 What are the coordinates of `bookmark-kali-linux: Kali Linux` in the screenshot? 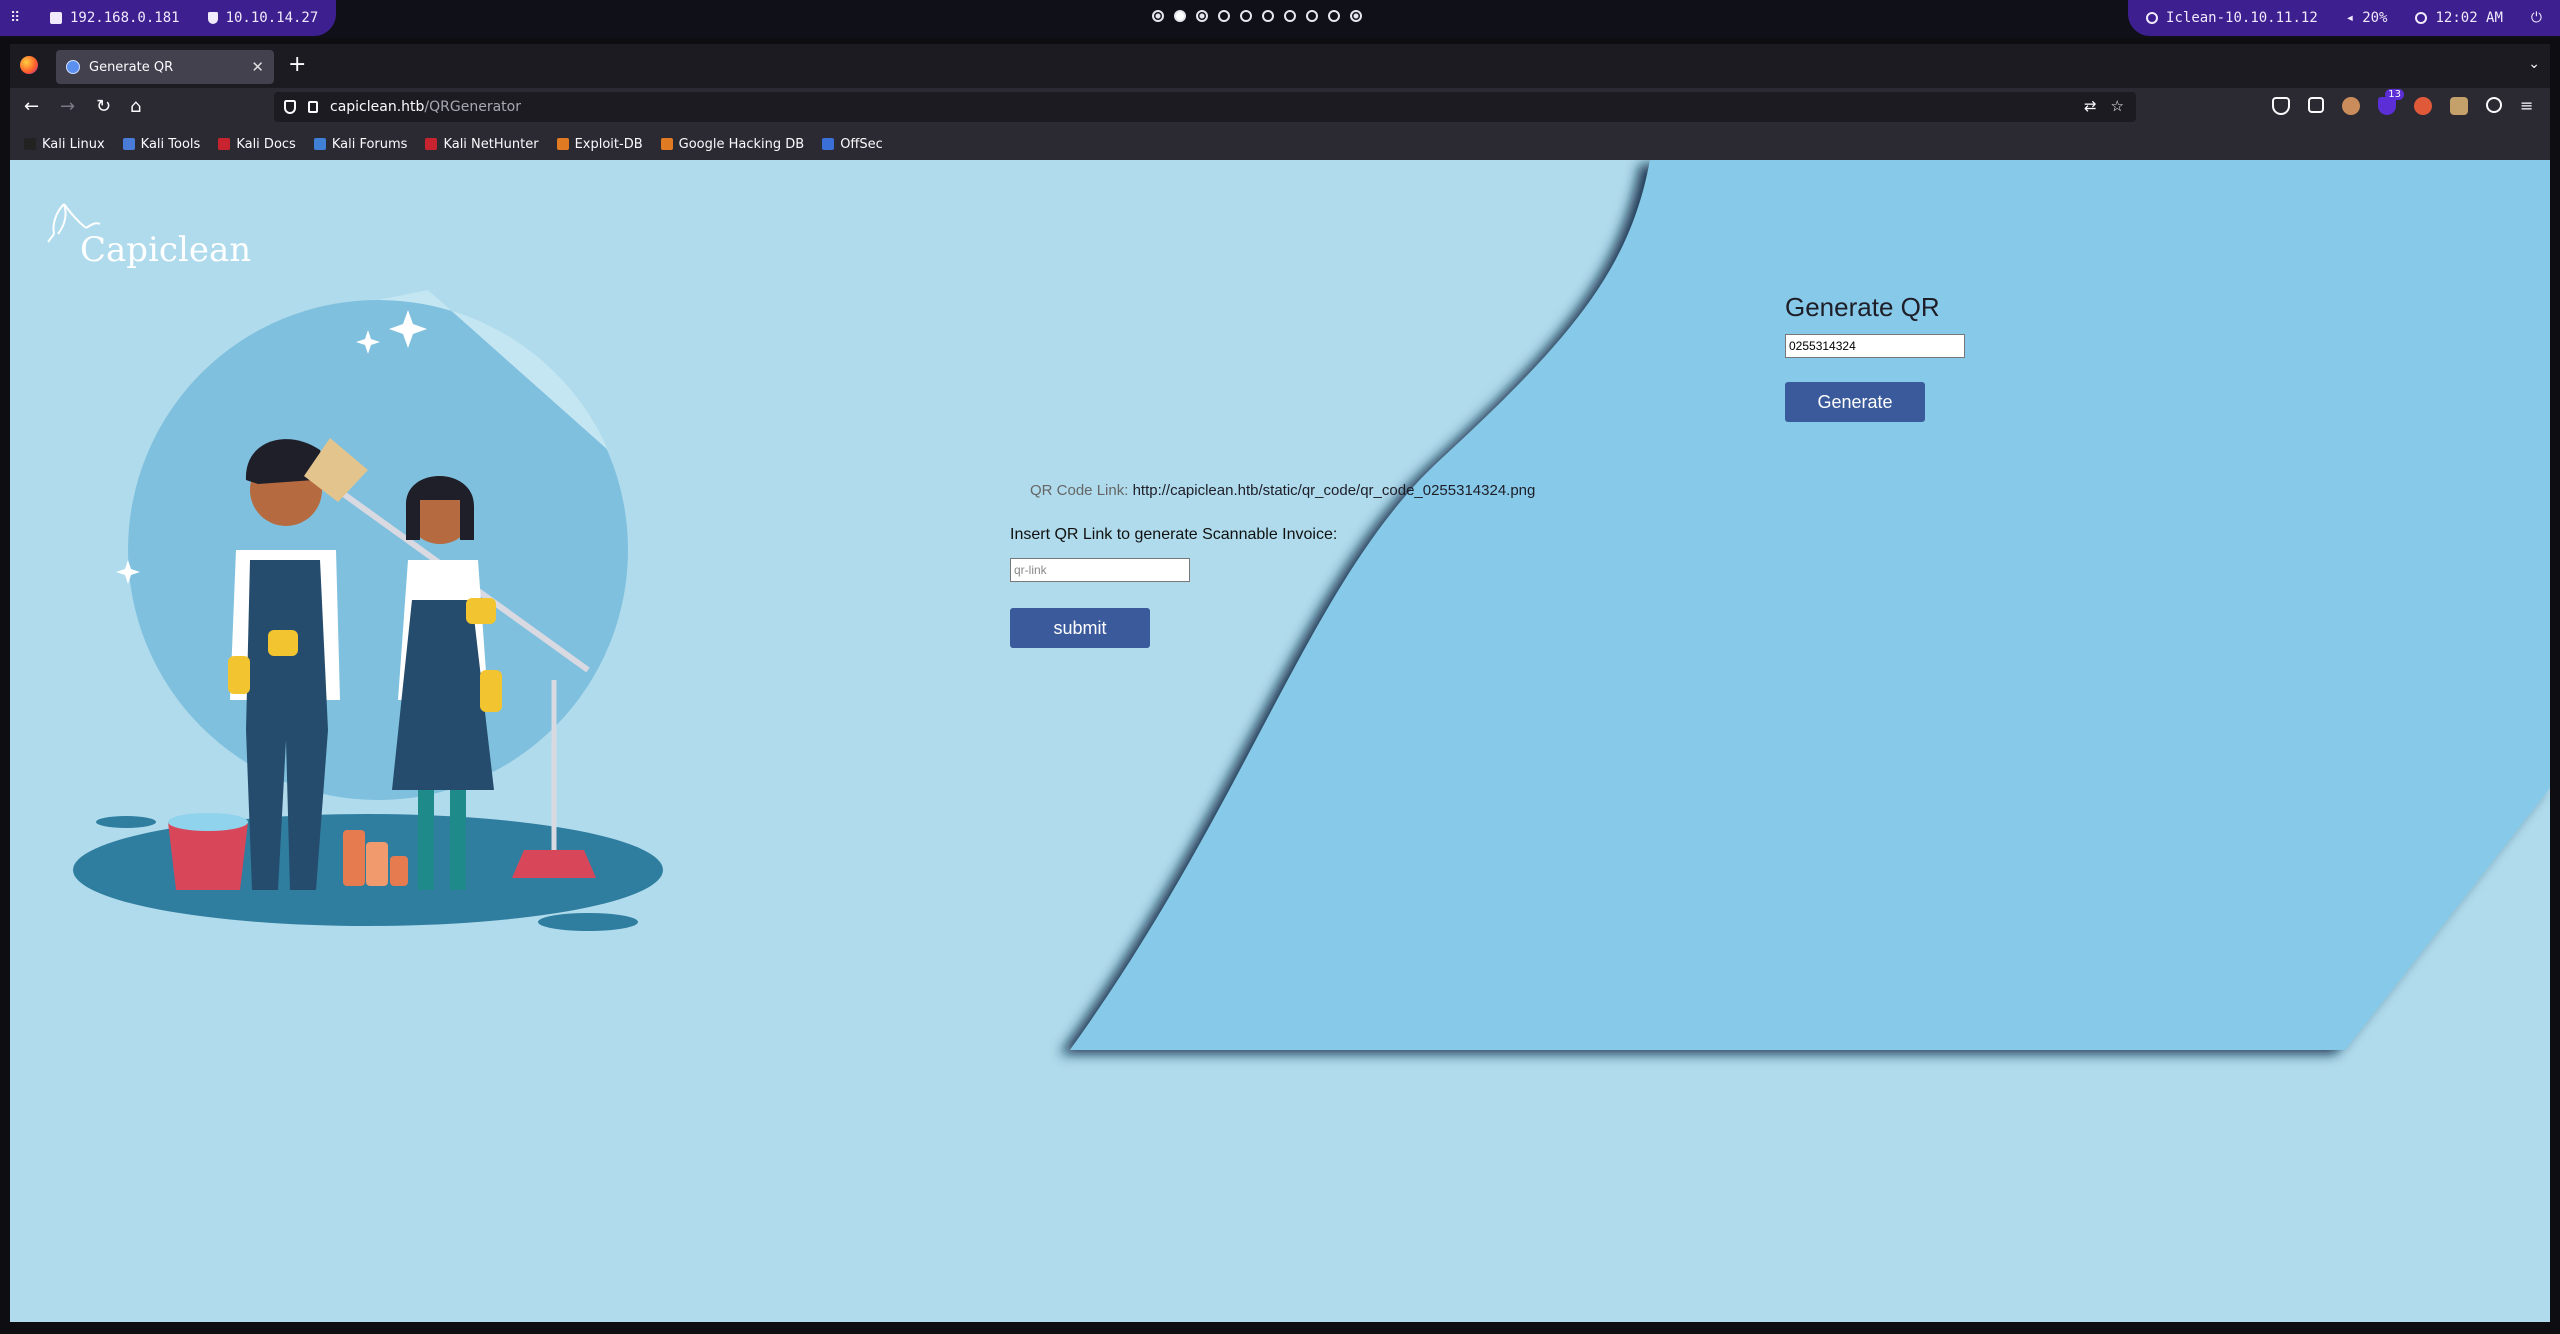 It's located at (64, 144).